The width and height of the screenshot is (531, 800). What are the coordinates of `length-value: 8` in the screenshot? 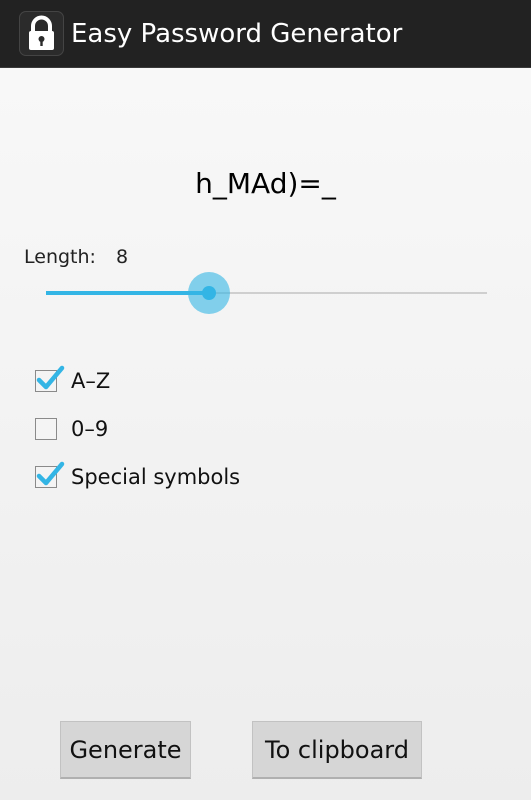 It's located at (122, 257).